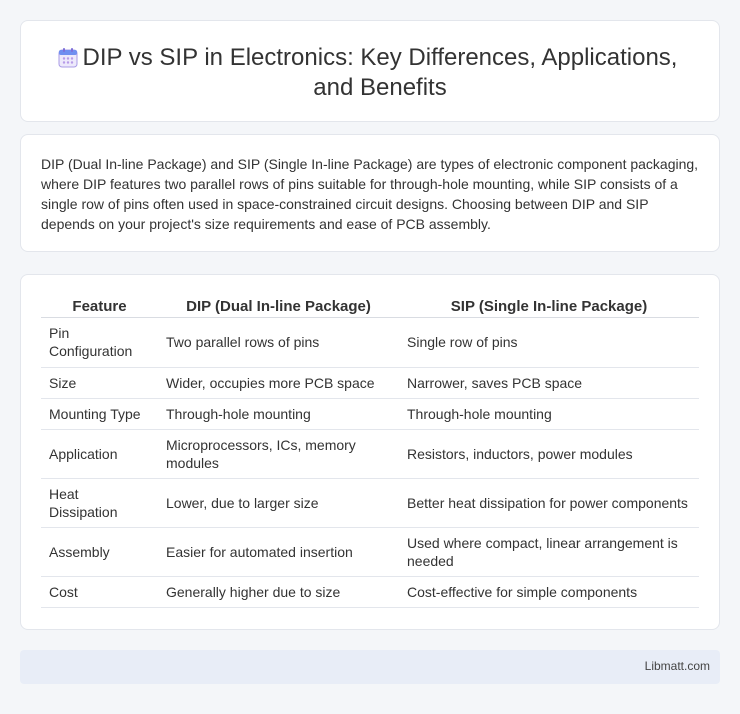  Describe the element at coordinates (99, 454) in the screenshot. I see `cell-feature: Application` at that location.